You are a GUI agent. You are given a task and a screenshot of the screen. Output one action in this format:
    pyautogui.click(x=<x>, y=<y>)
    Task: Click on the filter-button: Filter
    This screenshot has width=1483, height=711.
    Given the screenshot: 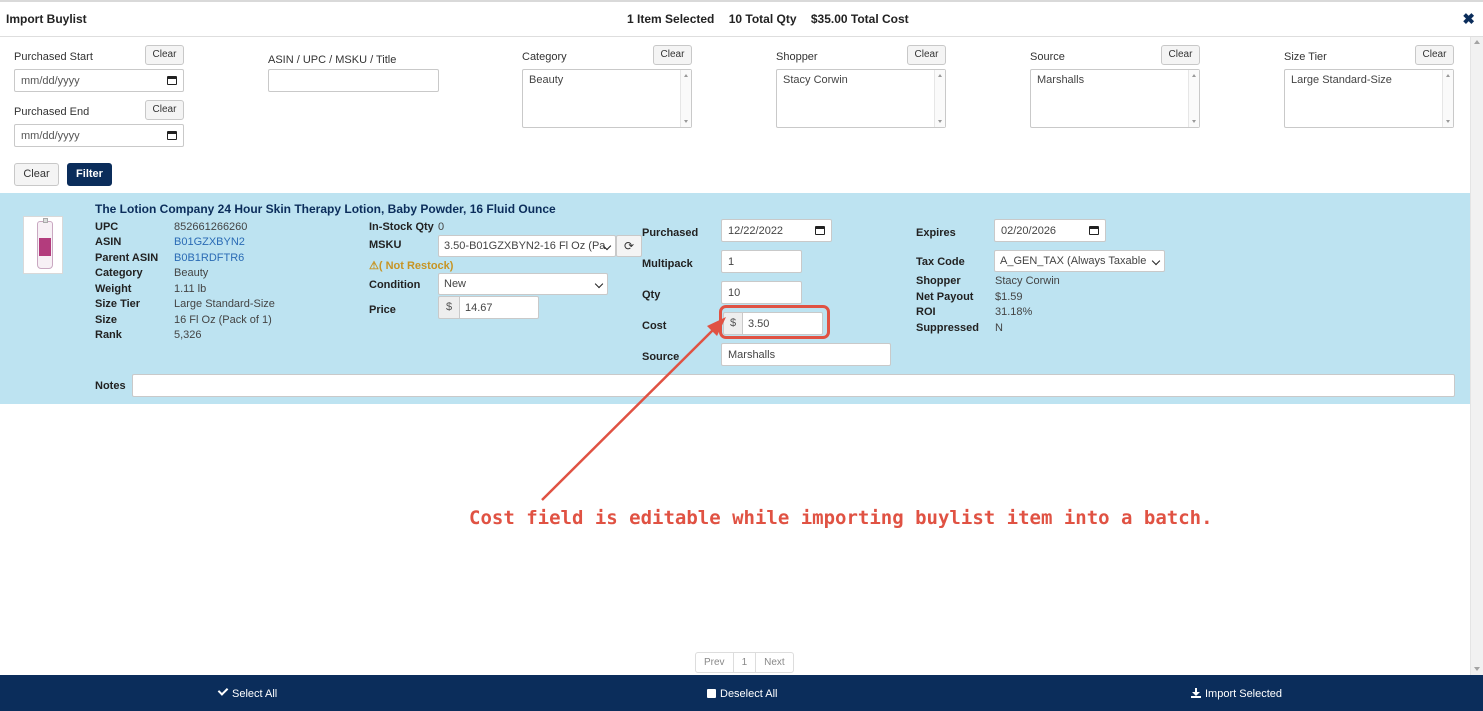 What is the action you would take?
    pyautogui.click(x=89, y=174)
    